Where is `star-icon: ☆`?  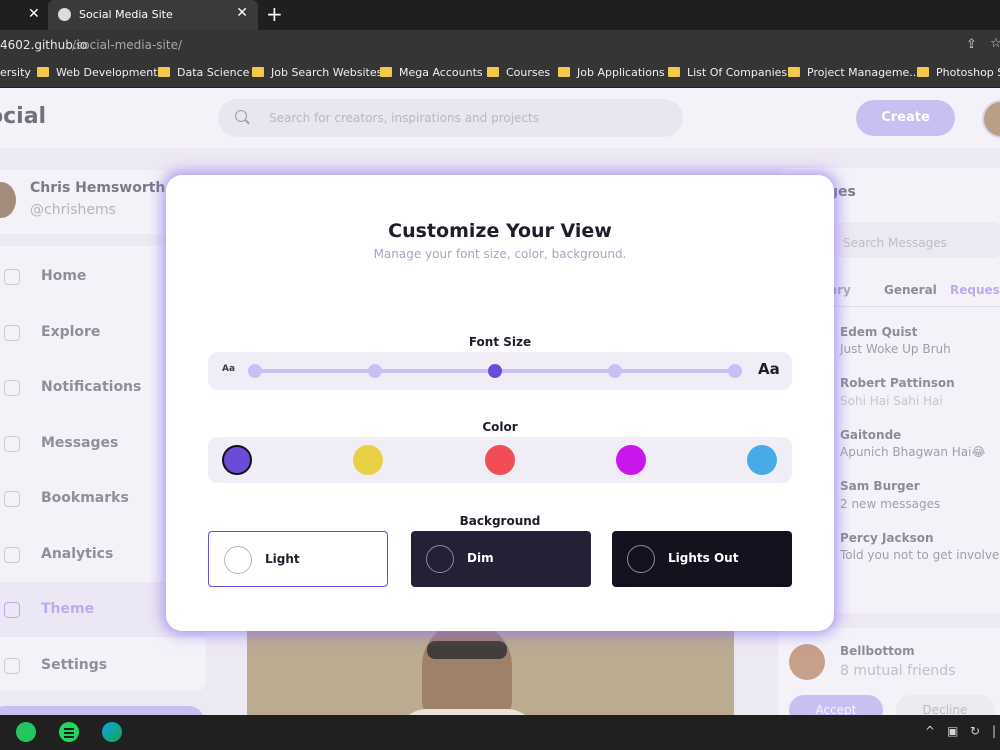 star-icon: ☆ is located at coordinates (995, 43).